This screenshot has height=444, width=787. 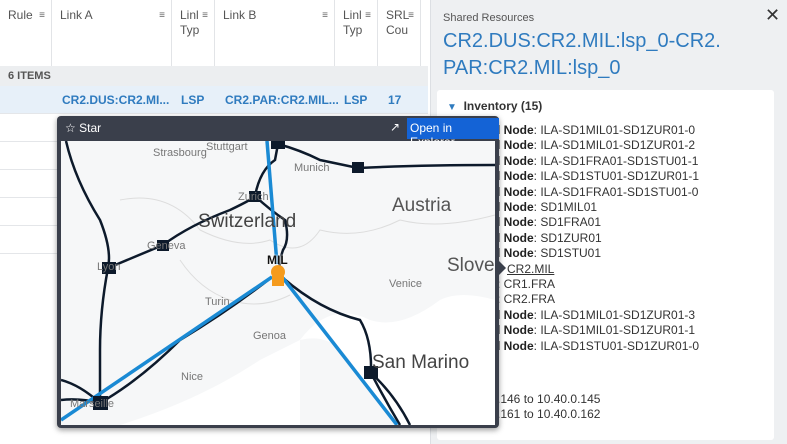 I want to click on inventory-item: l Node: ILA-SD1MIL01-SD1ZUR01-2, so click(x=596, y=145).